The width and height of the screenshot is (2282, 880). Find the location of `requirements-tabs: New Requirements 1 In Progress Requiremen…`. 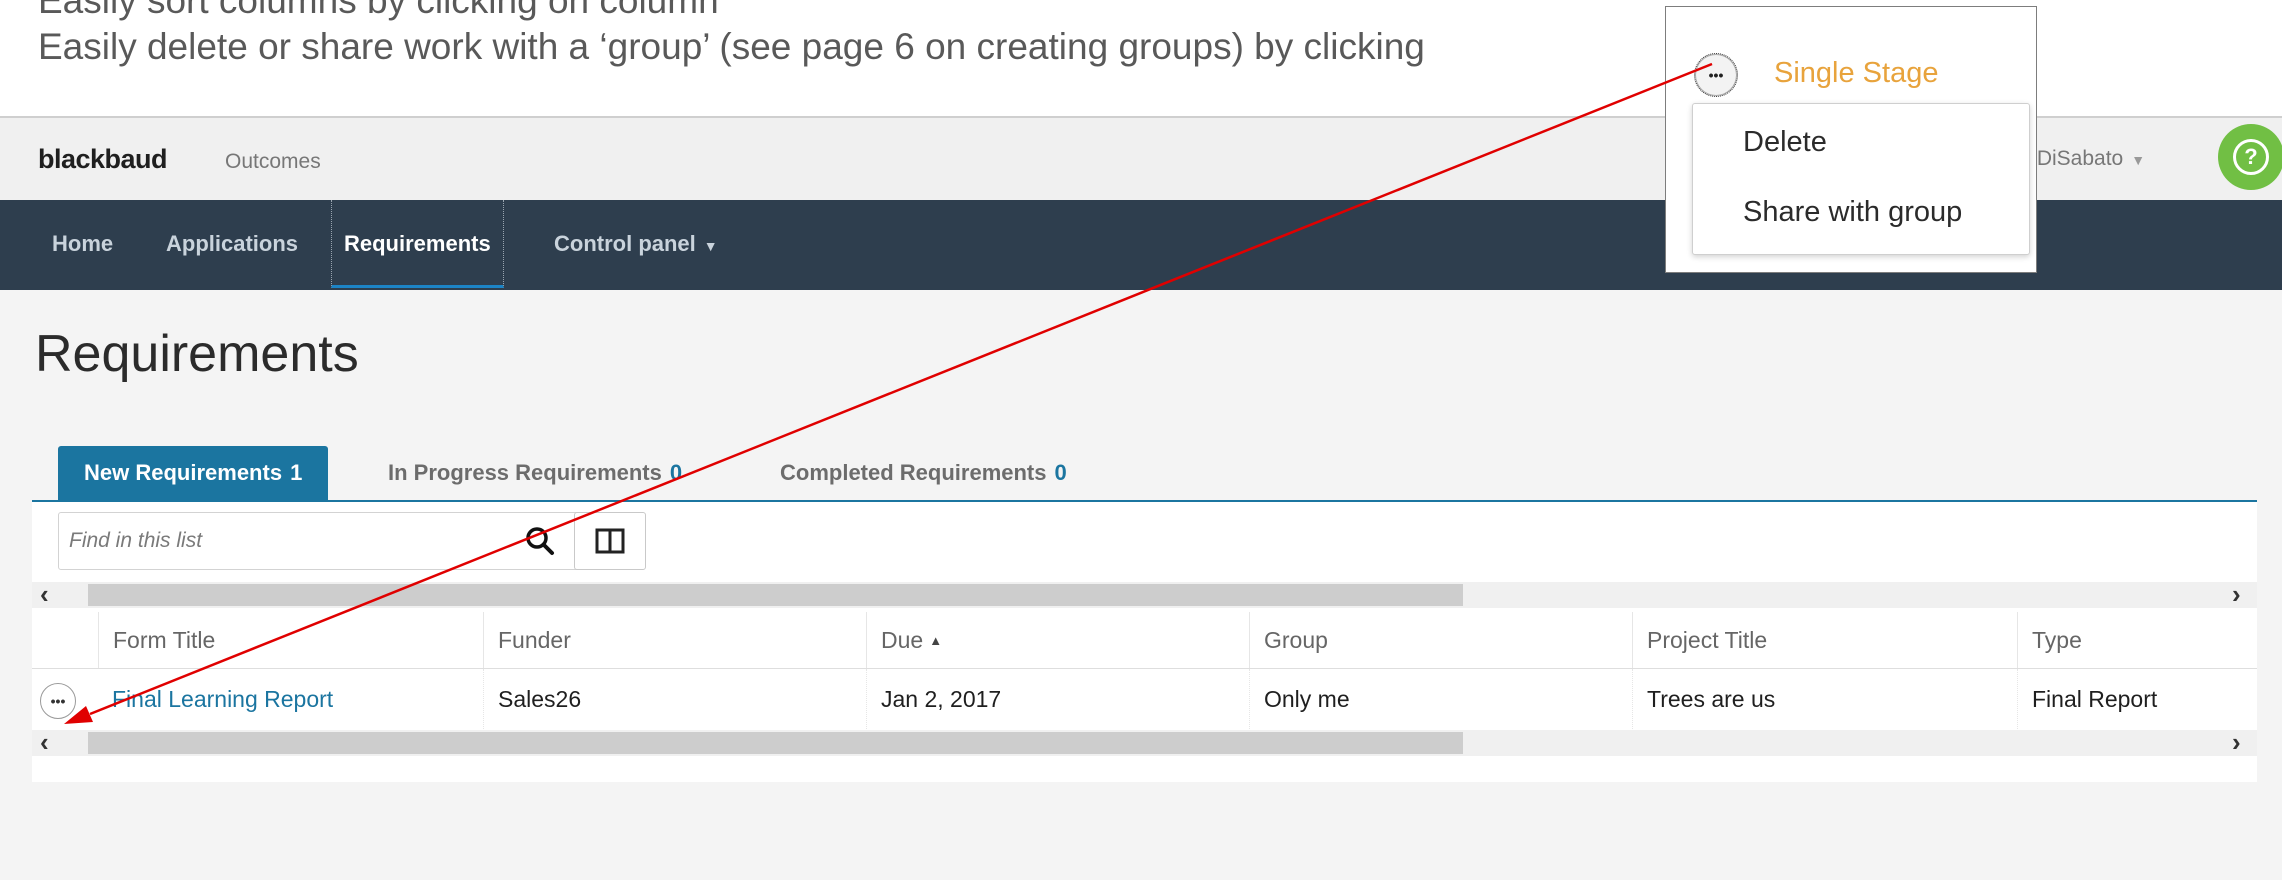

requirements-tabs: New Requirements 1 In Progress Requiremen… is located at coordinates (1144, 474).